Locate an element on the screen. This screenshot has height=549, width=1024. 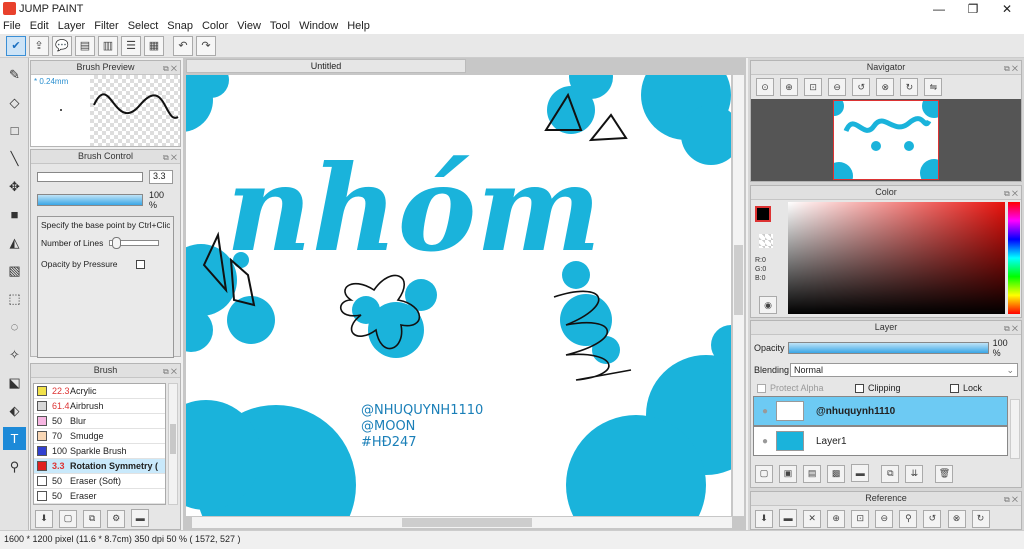
lock-checkbox is located at coordinates (954, 388).